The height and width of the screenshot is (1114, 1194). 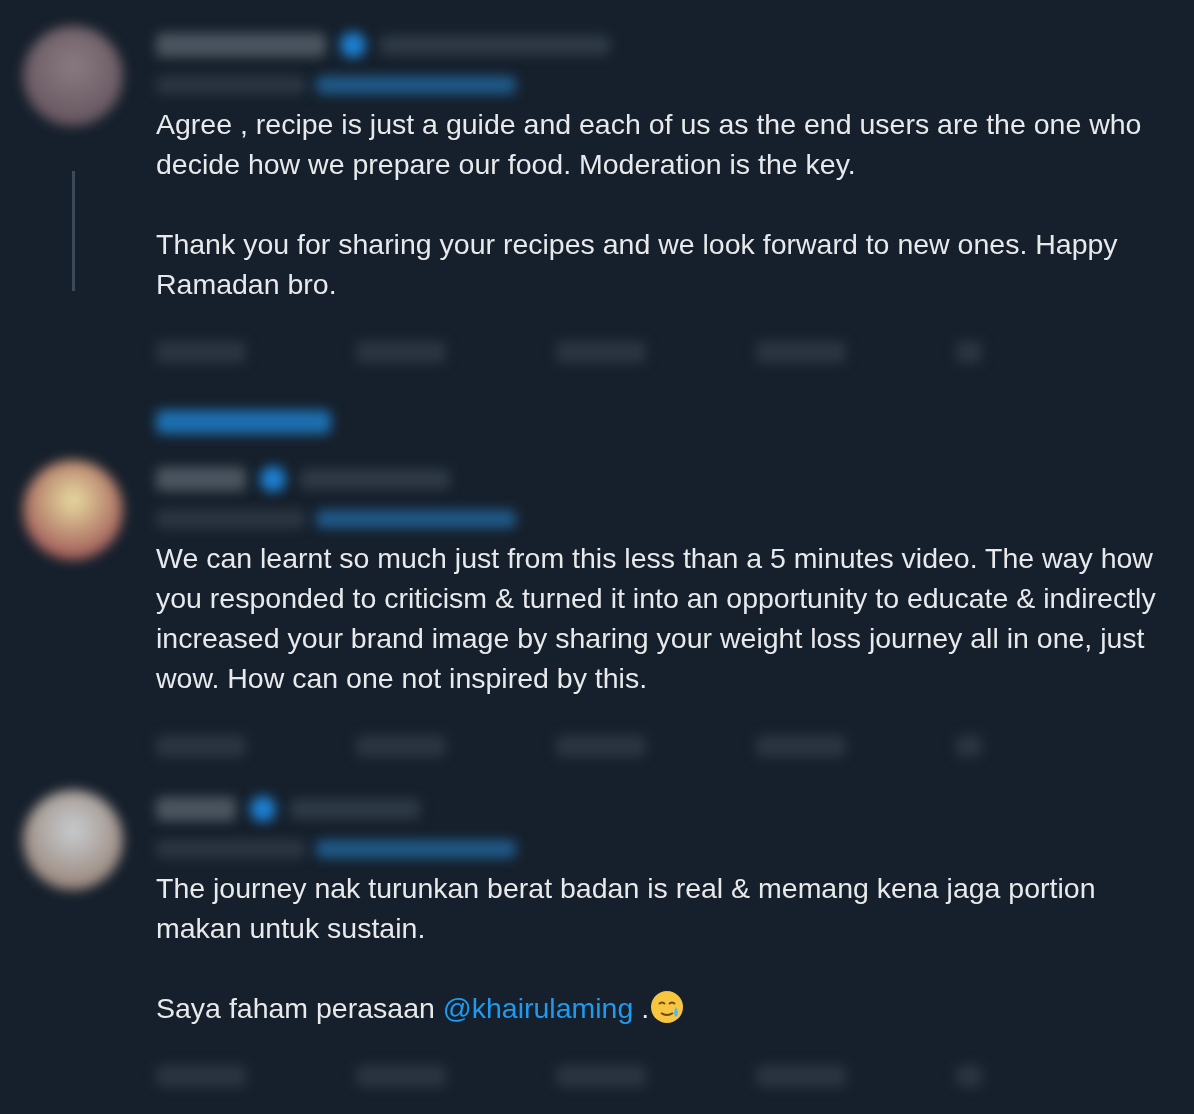 I want to click on emoji-icon, so click(x=667, y=1007).